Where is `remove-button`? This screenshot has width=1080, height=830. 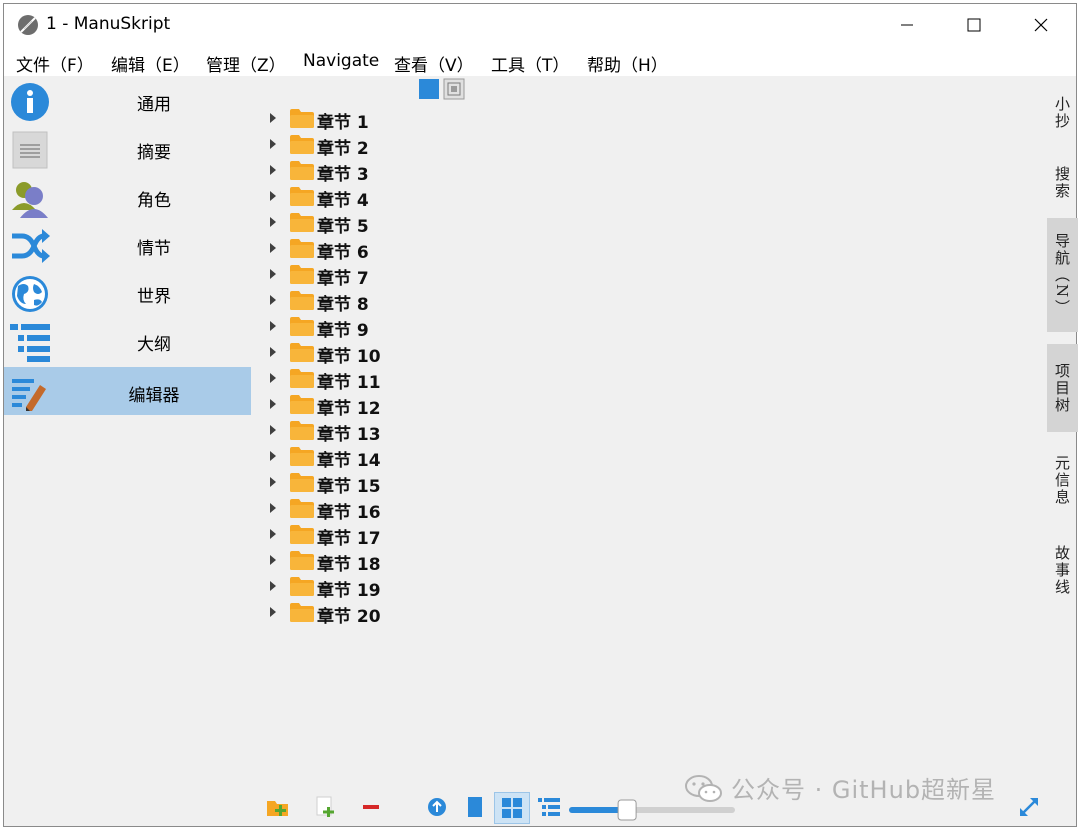
remove-button is located at coordinates (371, 807).